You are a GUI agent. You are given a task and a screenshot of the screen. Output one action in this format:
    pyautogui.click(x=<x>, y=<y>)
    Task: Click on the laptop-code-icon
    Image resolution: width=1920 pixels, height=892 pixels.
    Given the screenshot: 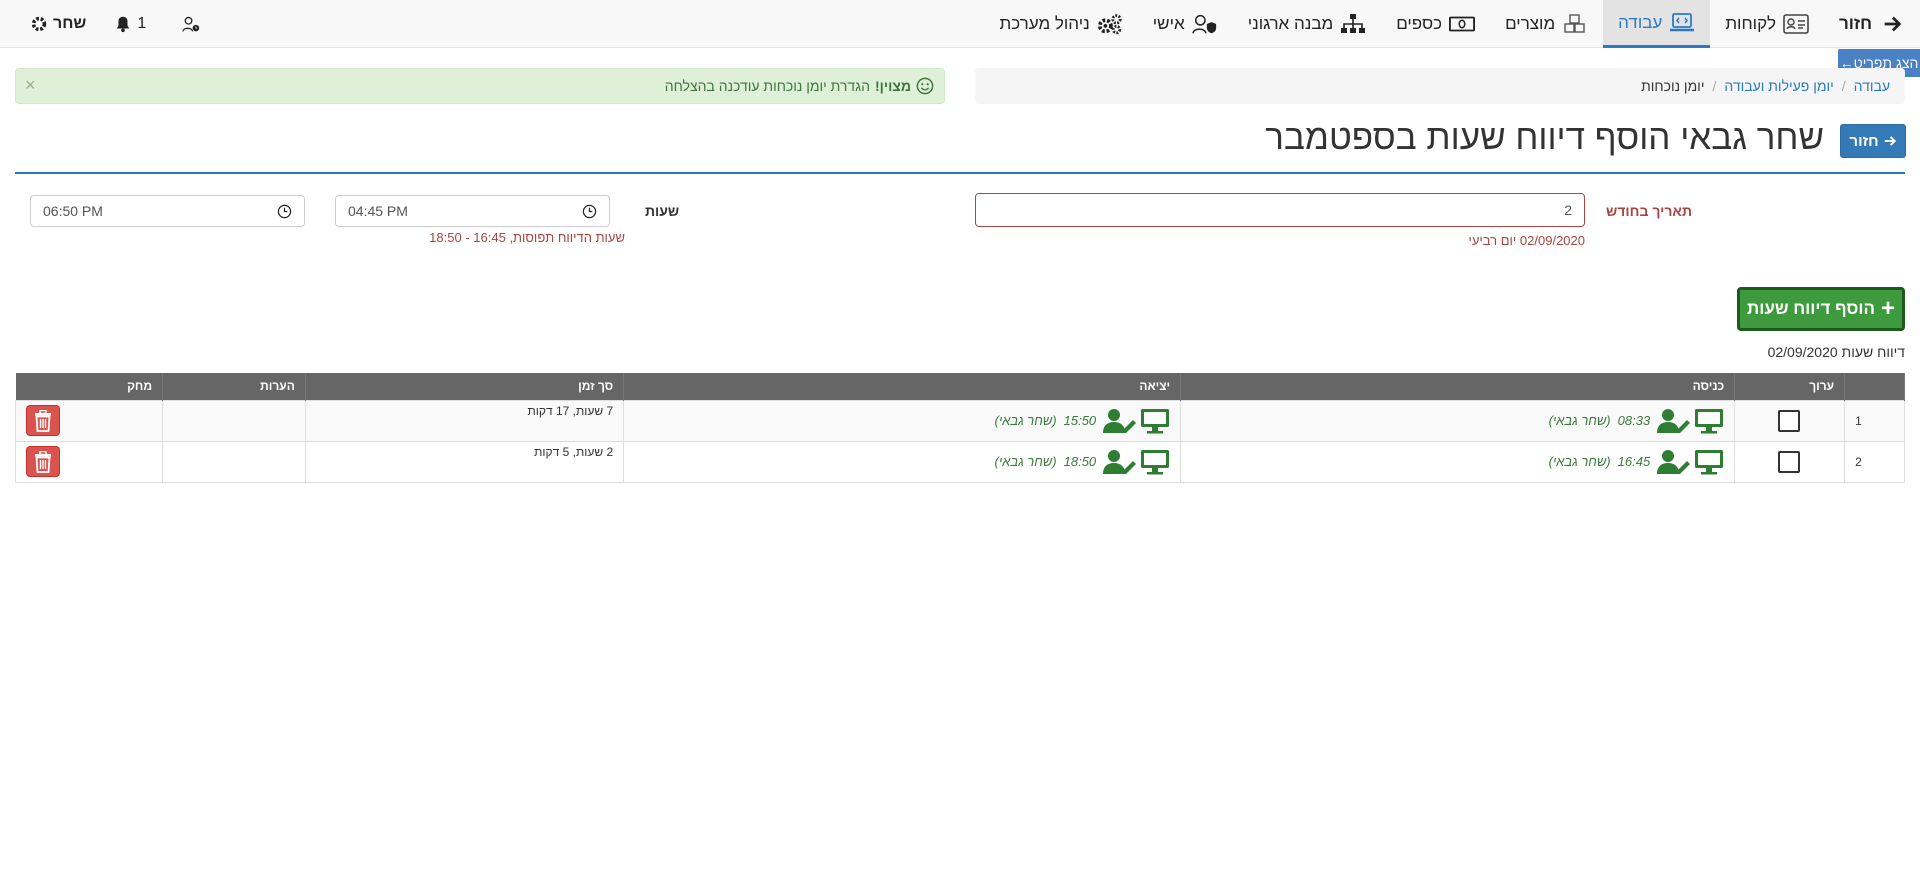 What is the action you would take?
    pyautogui.click(x=1682, y=21)
    